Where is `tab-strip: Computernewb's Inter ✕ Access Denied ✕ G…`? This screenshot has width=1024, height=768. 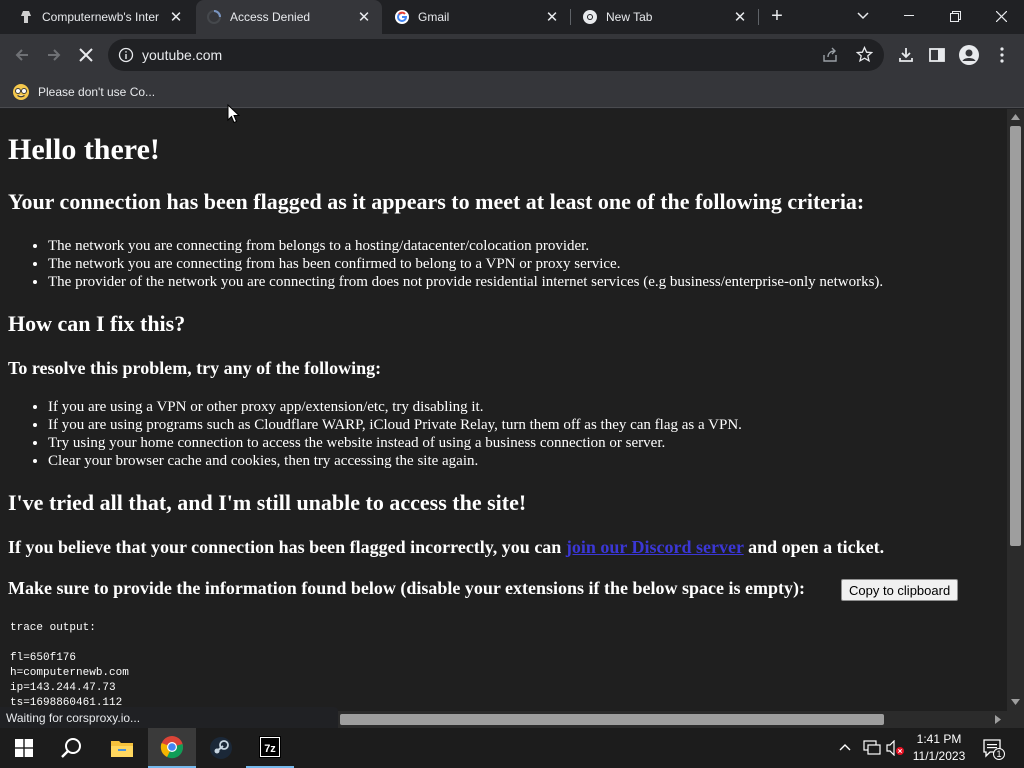 tab-strip: Computernewb's Inter ✕ Access Denied ✕ G… is located at coordinates (512, 17).